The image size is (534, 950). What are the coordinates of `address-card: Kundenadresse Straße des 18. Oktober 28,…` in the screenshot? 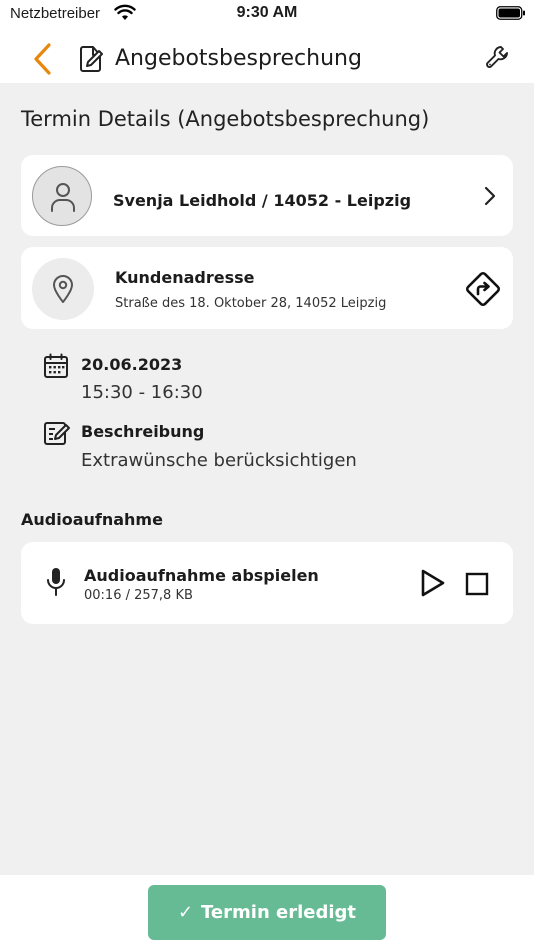 It's located at (267, 288).